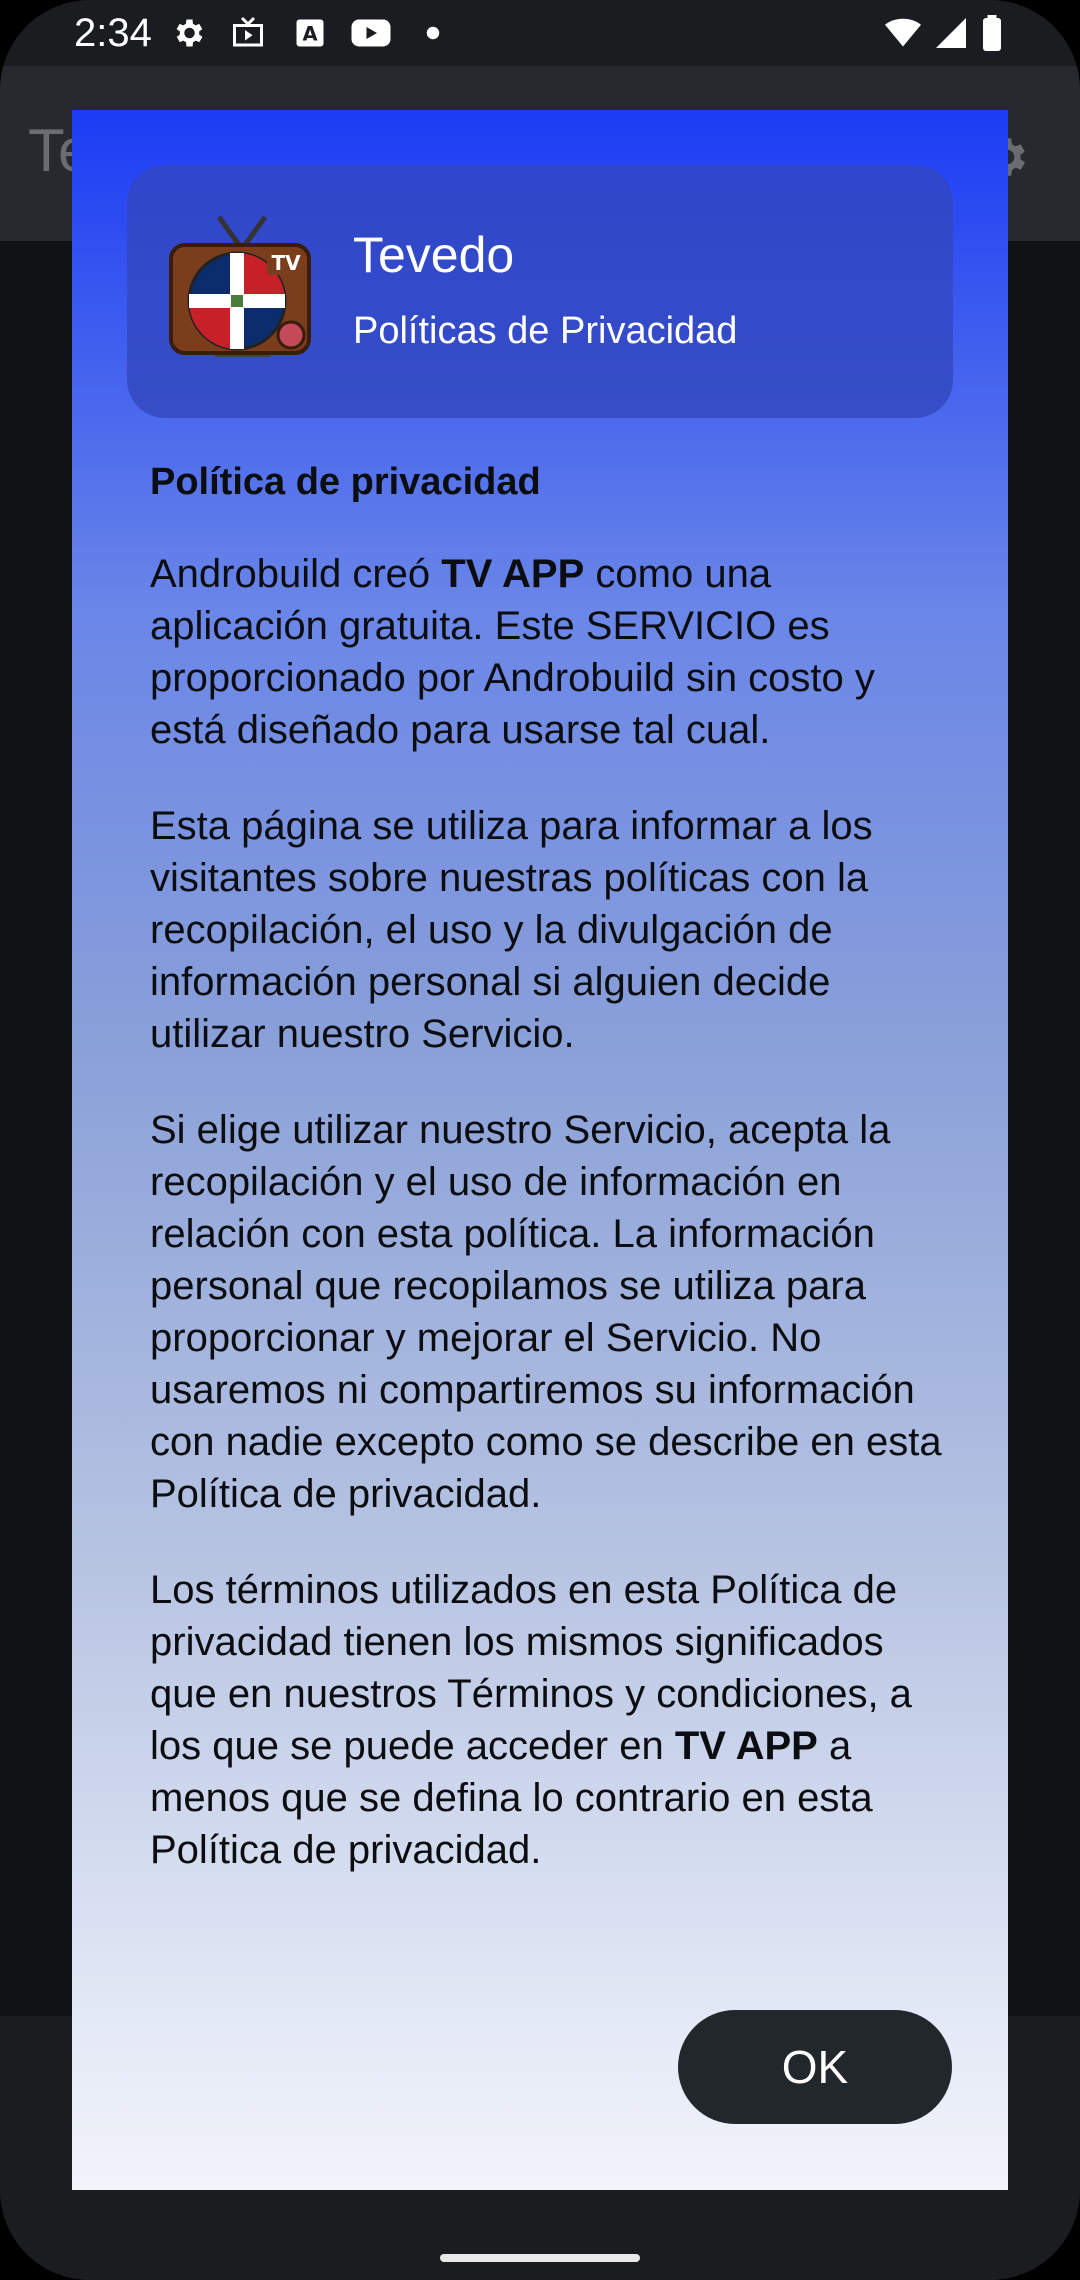 The image size is (1080, 2280). Describe the element at coordinates (189, 33) in the screenshot. I see `settings-icon` at that location.